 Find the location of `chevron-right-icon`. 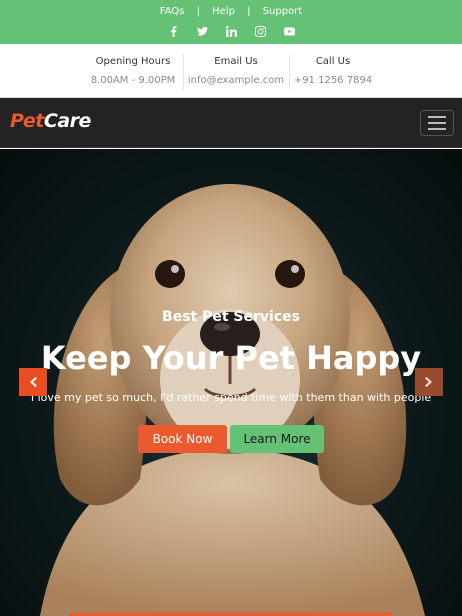

chevron-right-icon is located at coordinates (428, 382).